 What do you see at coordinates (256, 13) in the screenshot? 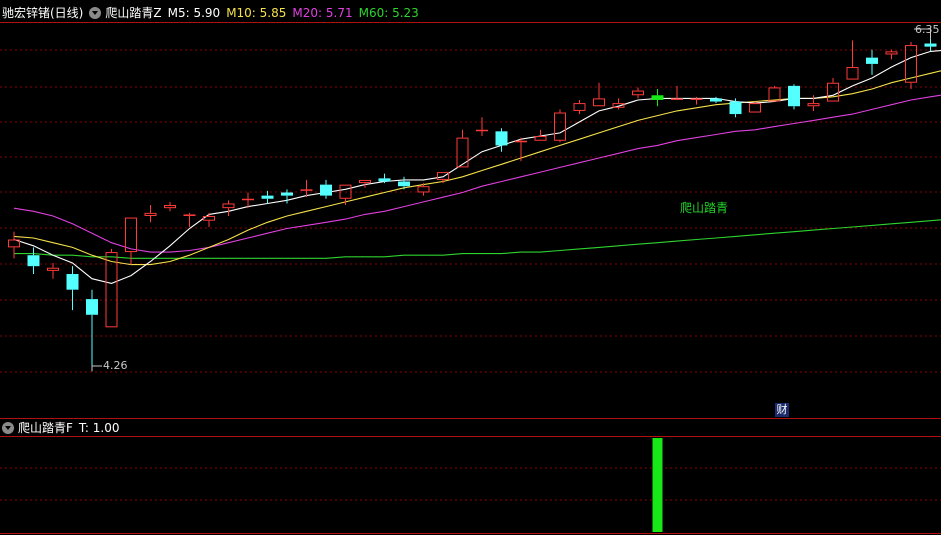
I see `ma10-label: M10: 5.85` at bounding box center [256, 13].